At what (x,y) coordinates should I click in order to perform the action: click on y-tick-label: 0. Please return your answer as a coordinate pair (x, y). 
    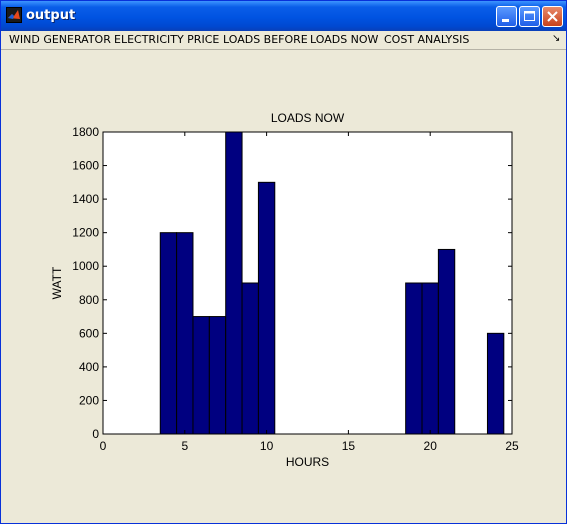
    Looking at the image, I should click on (95, 434).